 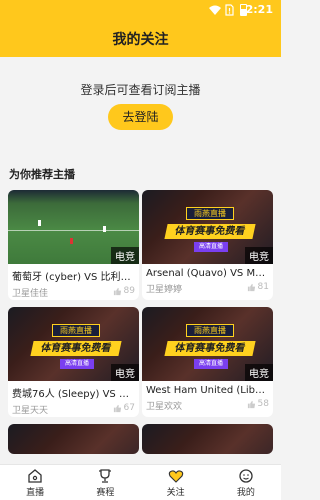 What do you see at coordinates (175, 476) in the screenshot?
I see `heart-icon` at bounding box center [175, 476].